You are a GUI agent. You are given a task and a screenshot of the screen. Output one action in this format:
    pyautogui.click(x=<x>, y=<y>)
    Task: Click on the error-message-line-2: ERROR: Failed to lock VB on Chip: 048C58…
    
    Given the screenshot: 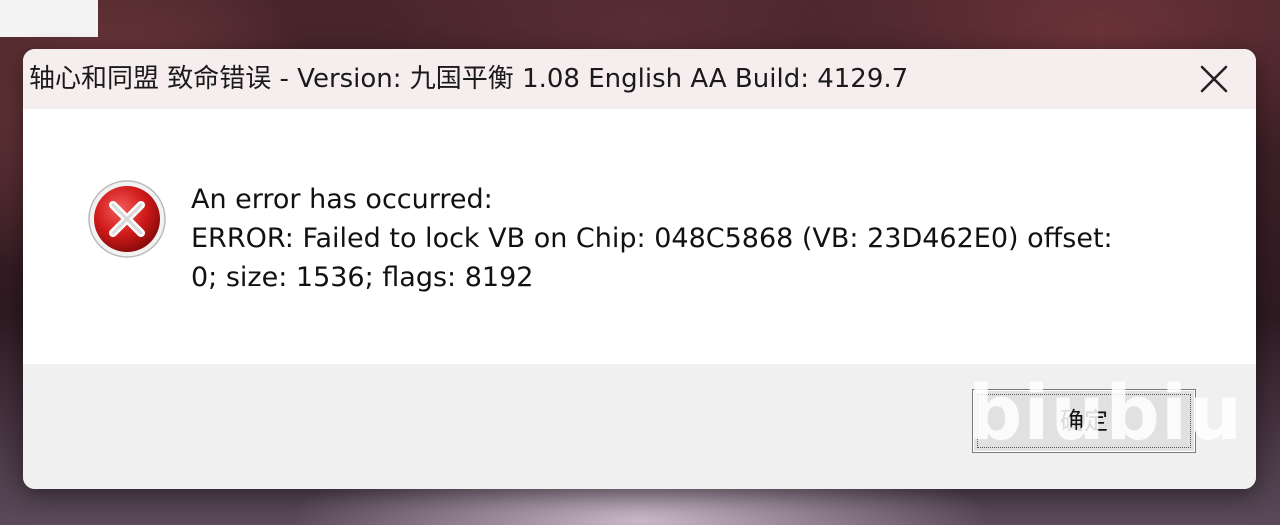 What is the action you would take?
    pyautogui.click(x=652, y=238)
    